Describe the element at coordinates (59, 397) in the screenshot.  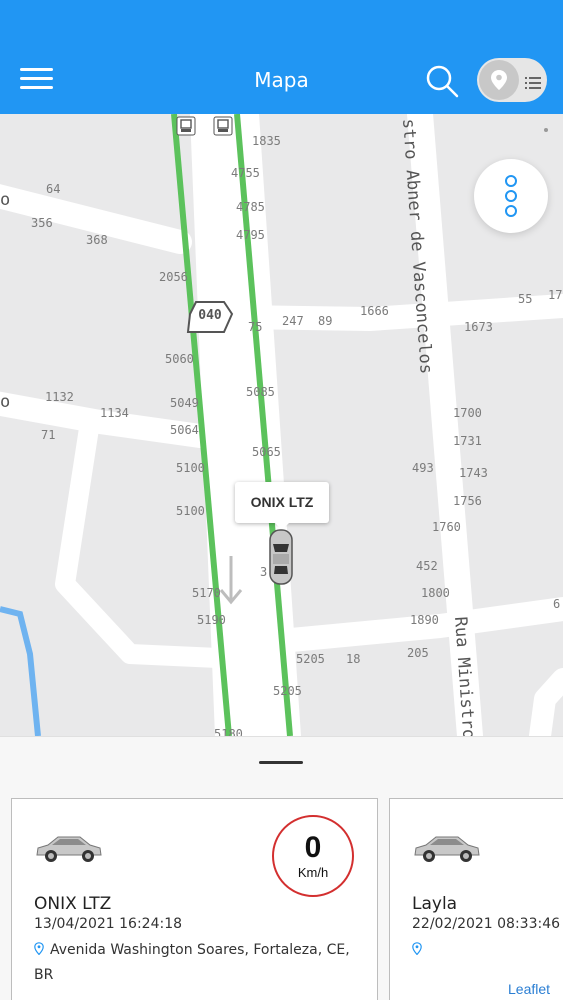
I see `house-number: 1132` at that location.